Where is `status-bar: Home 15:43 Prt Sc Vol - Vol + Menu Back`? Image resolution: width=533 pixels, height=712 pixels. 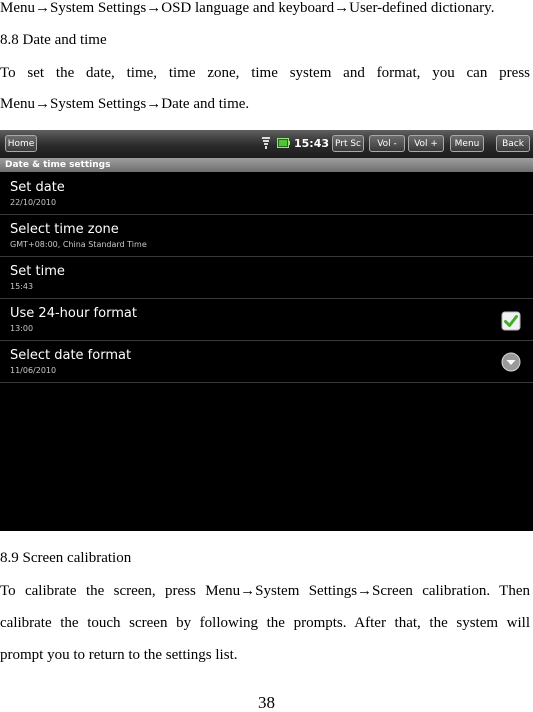 status-bar: Home 15:43 Prt Sc Vol - Vol + Menu Back is located at coordinates (266, 144).